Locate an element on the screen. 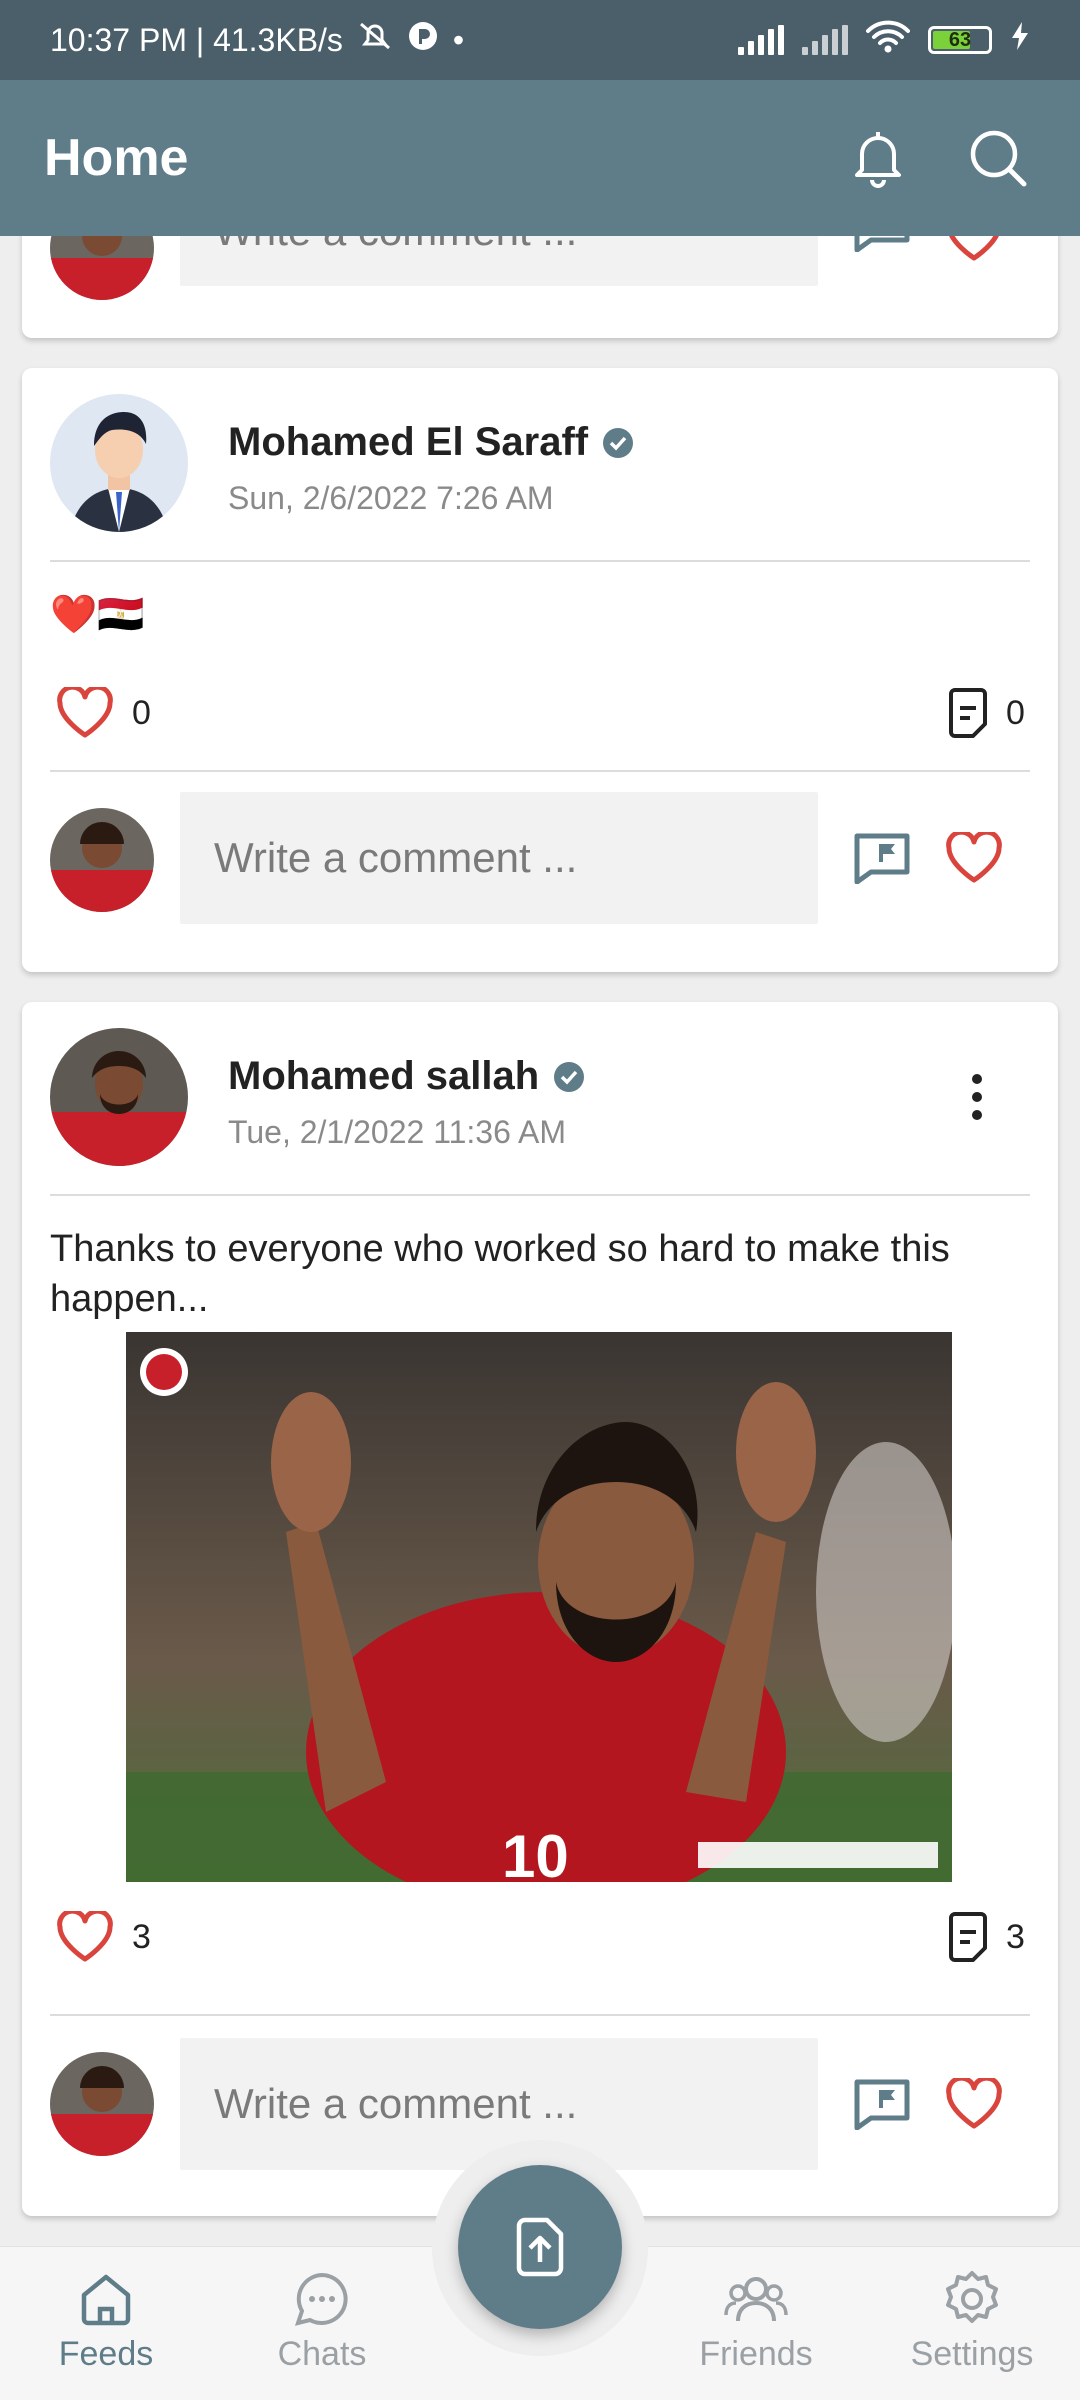 This screenshot has width=1080, height=2400. nav-label: Friends is located at coordinates (756, 2354).